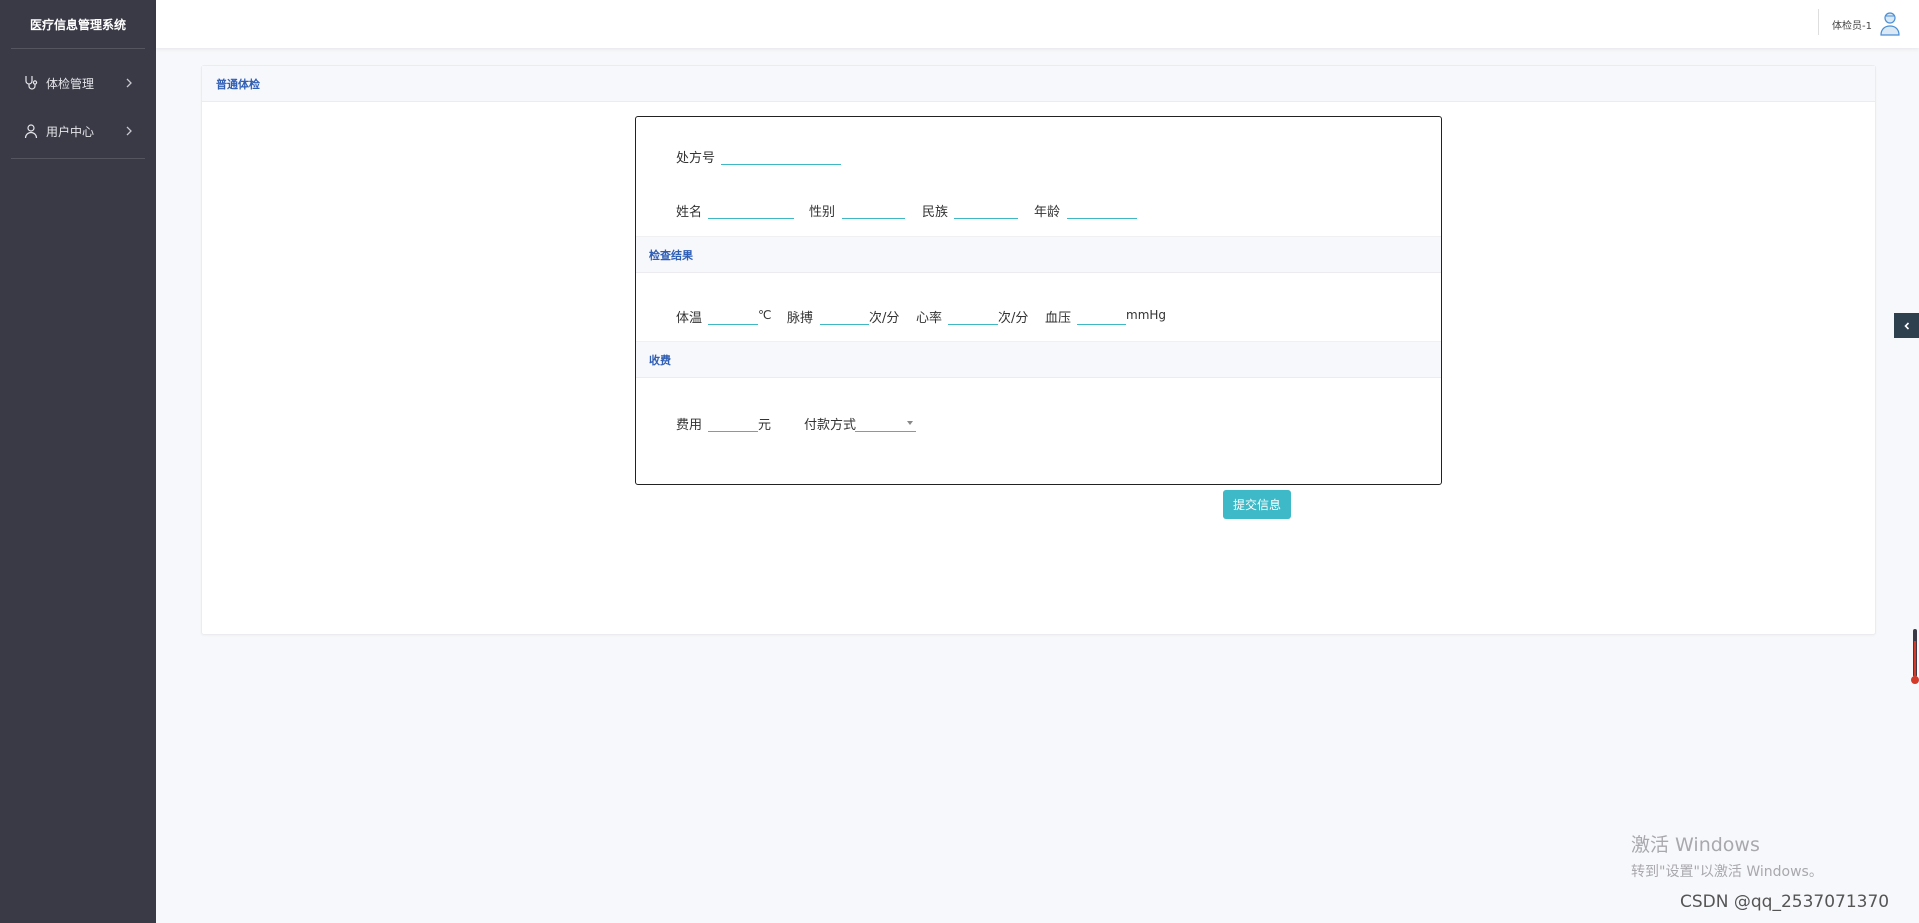  Describe the element at coordinates (1915, 656) in the screenshot. I see `thermometer-icon` at that location.